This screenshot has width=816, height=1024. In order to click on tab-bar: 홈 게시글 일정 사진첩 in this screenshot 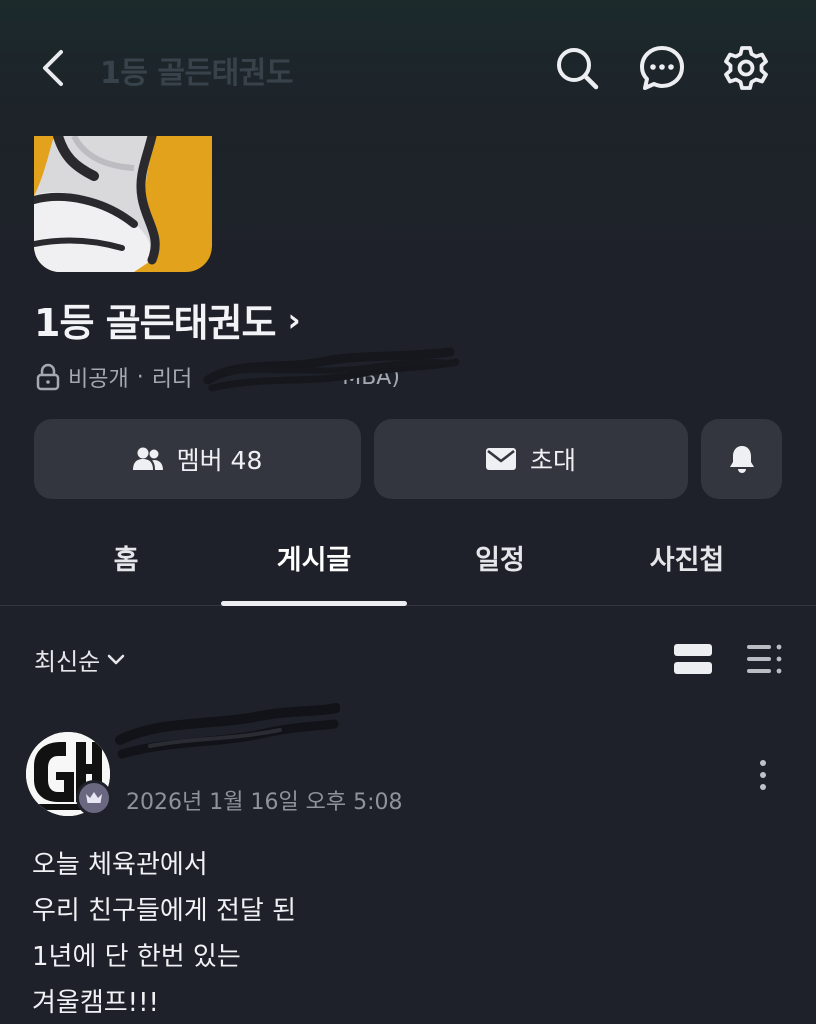, I will do `click(408, 563)`.